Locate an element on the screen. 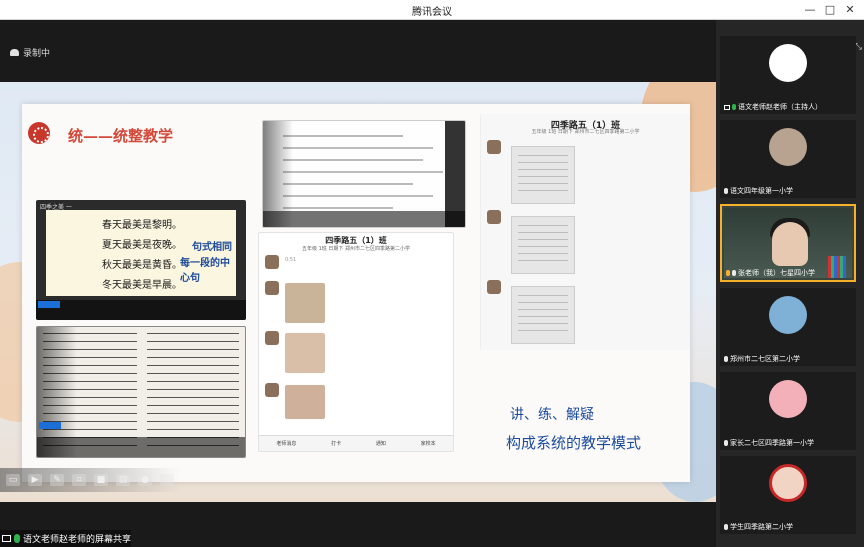  participant-tile: 学生四季路第二小学 is located at coordinates (788, 495).